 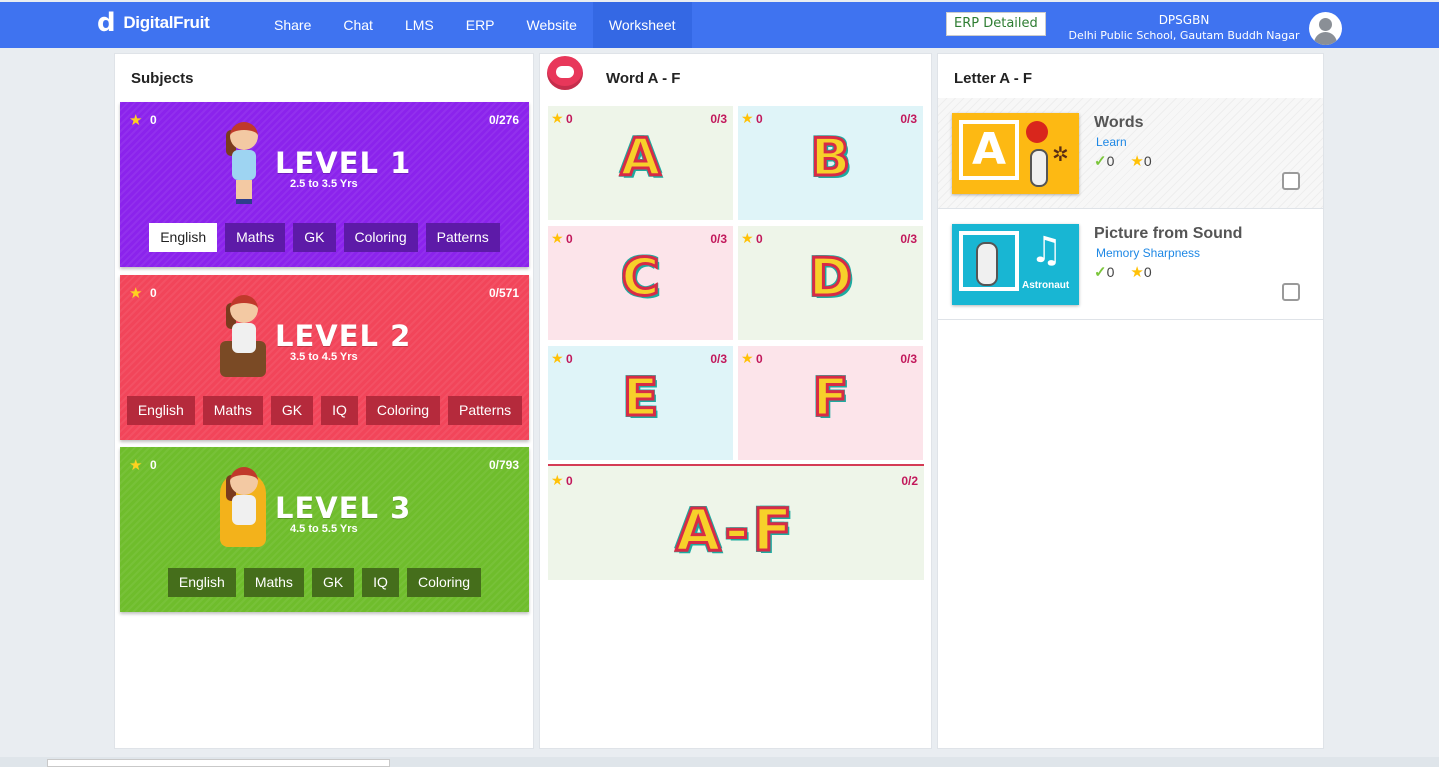 I want to click on digitalfruit-logo-icon: d, so click(x=106, y=23).